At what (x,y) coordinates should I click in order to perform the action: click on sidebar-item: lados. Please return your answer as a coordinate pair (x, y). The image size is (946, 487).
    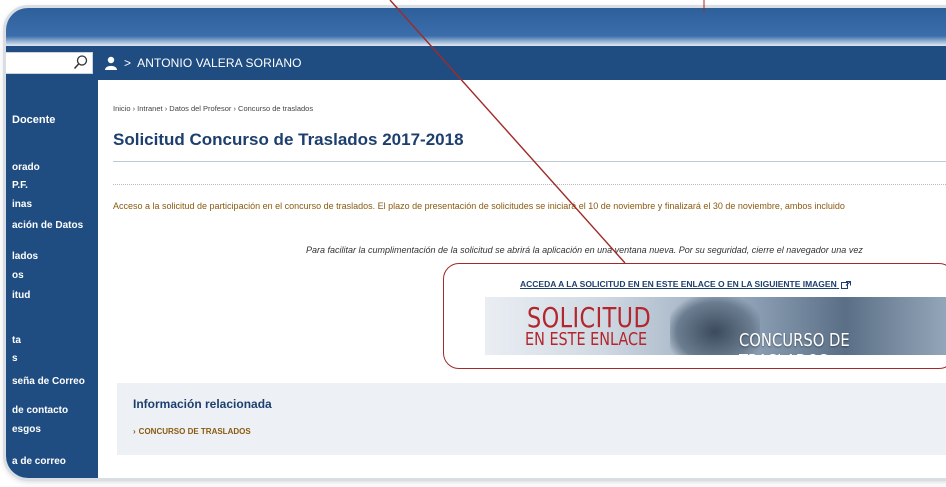
    Looking at the image, I should click on (25, 256).